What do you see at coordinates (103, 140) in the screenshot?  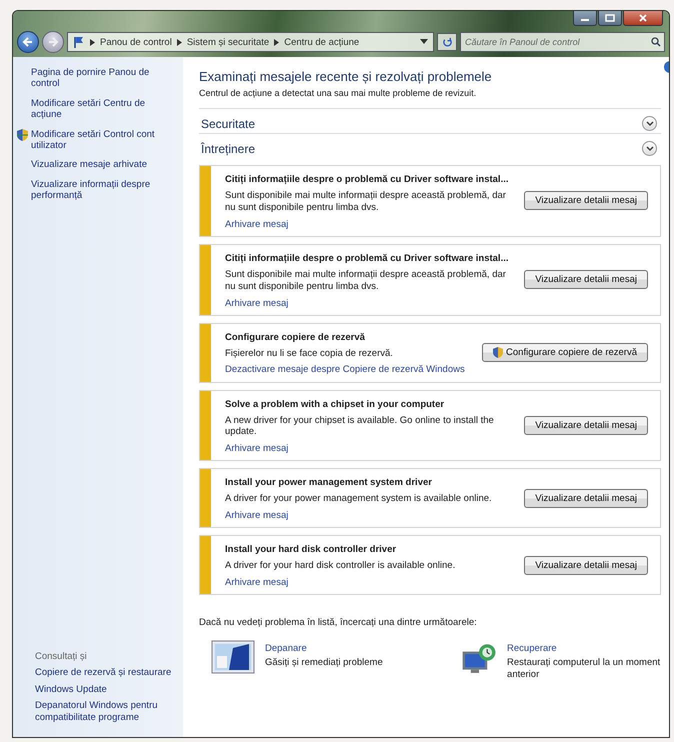 I see `sidebar-link: Modificare setări Control cont utilizator` at bounding box center [103, 140].